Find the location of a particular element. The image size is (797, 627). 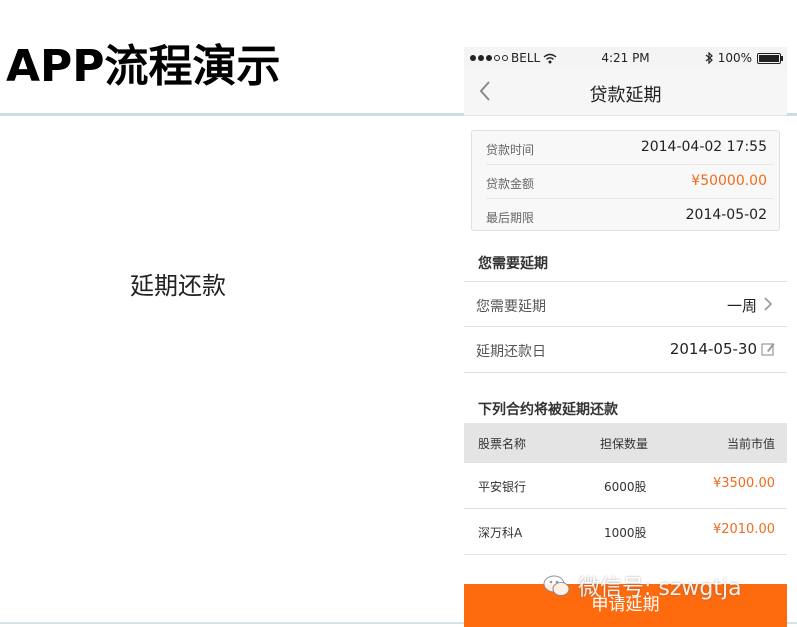

table-row: 平安银行 6000股 ¥3500.00 is located at coordinates (625, 486).